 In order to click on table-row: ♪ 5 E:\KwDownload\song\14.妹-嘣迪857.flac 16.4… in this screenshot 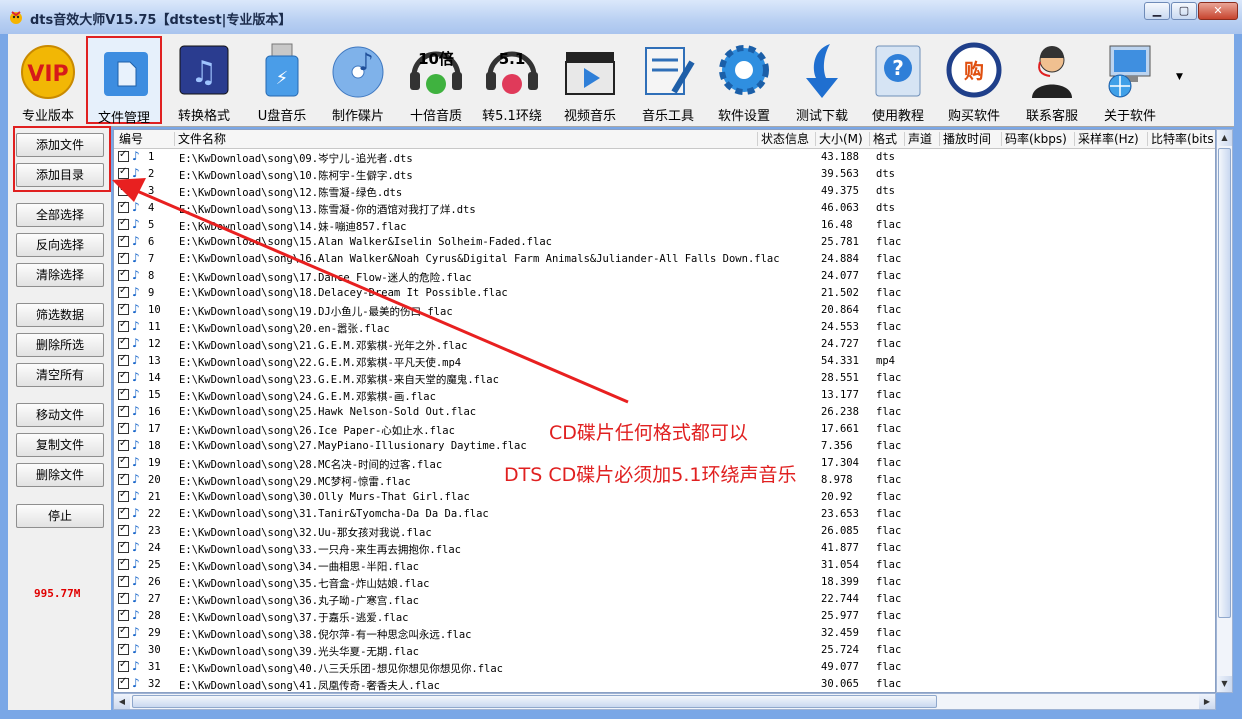, I will do `click(664, 225)`.